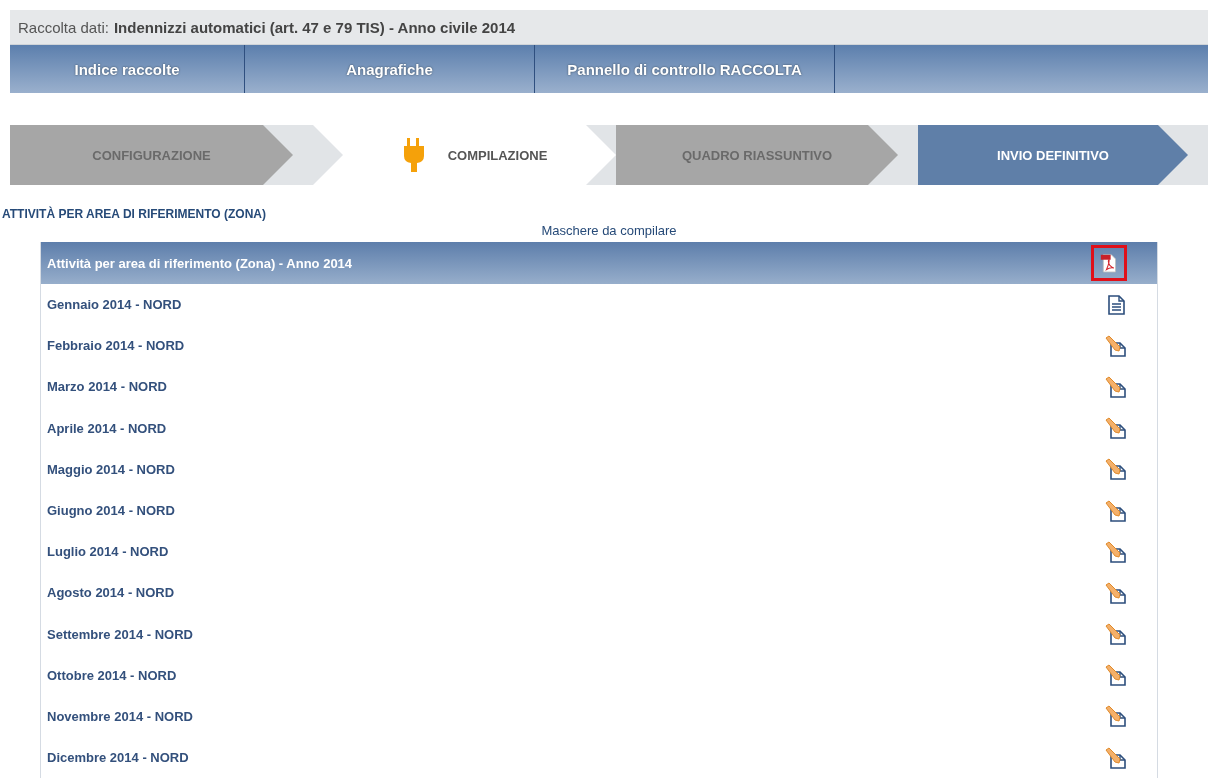 This screenshot has height=778, width=1208. Describe the element at coordinates (314, 27) in the screenshot. I see `collection-title: Indennizzi automatici (art. 47 e 79 TIS) - Anno civile 2014` at that location.